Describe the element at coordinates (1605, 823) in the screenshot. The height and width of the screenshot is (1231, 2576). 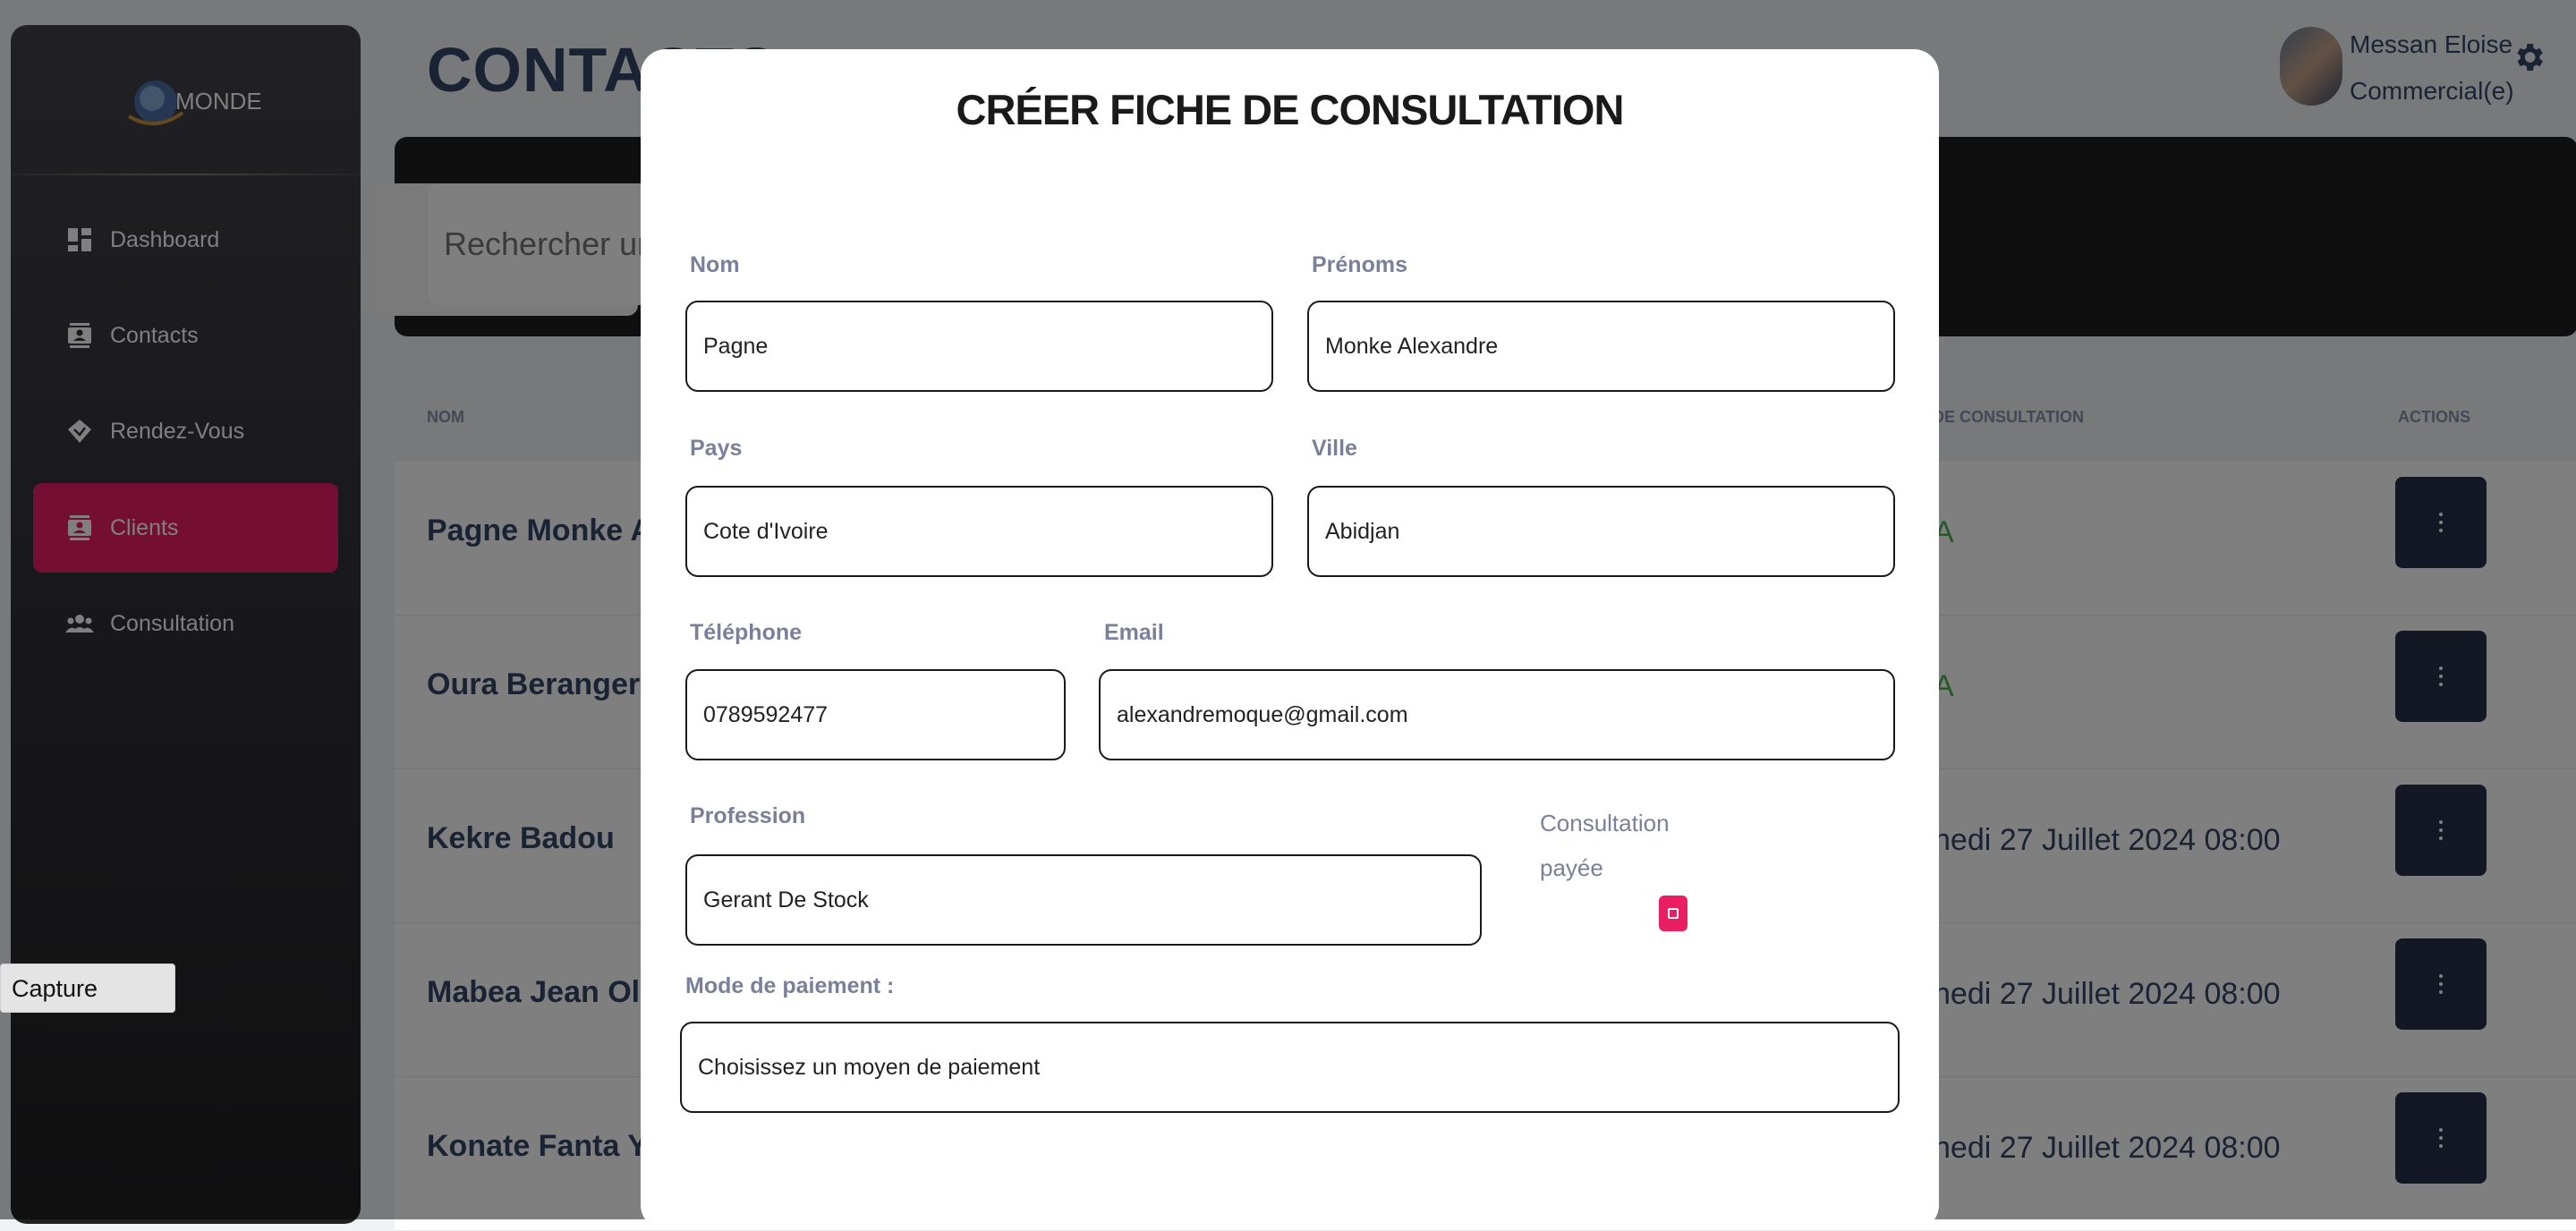
I see `paid-label-line1: Consultation` at that location.